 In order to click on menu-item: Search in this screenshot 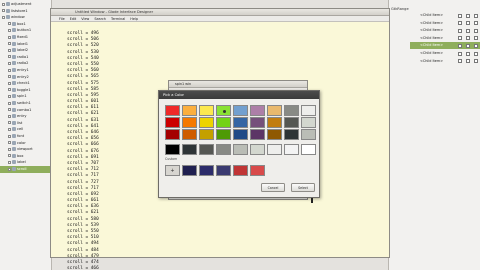, I will do `click(100, 19)`.